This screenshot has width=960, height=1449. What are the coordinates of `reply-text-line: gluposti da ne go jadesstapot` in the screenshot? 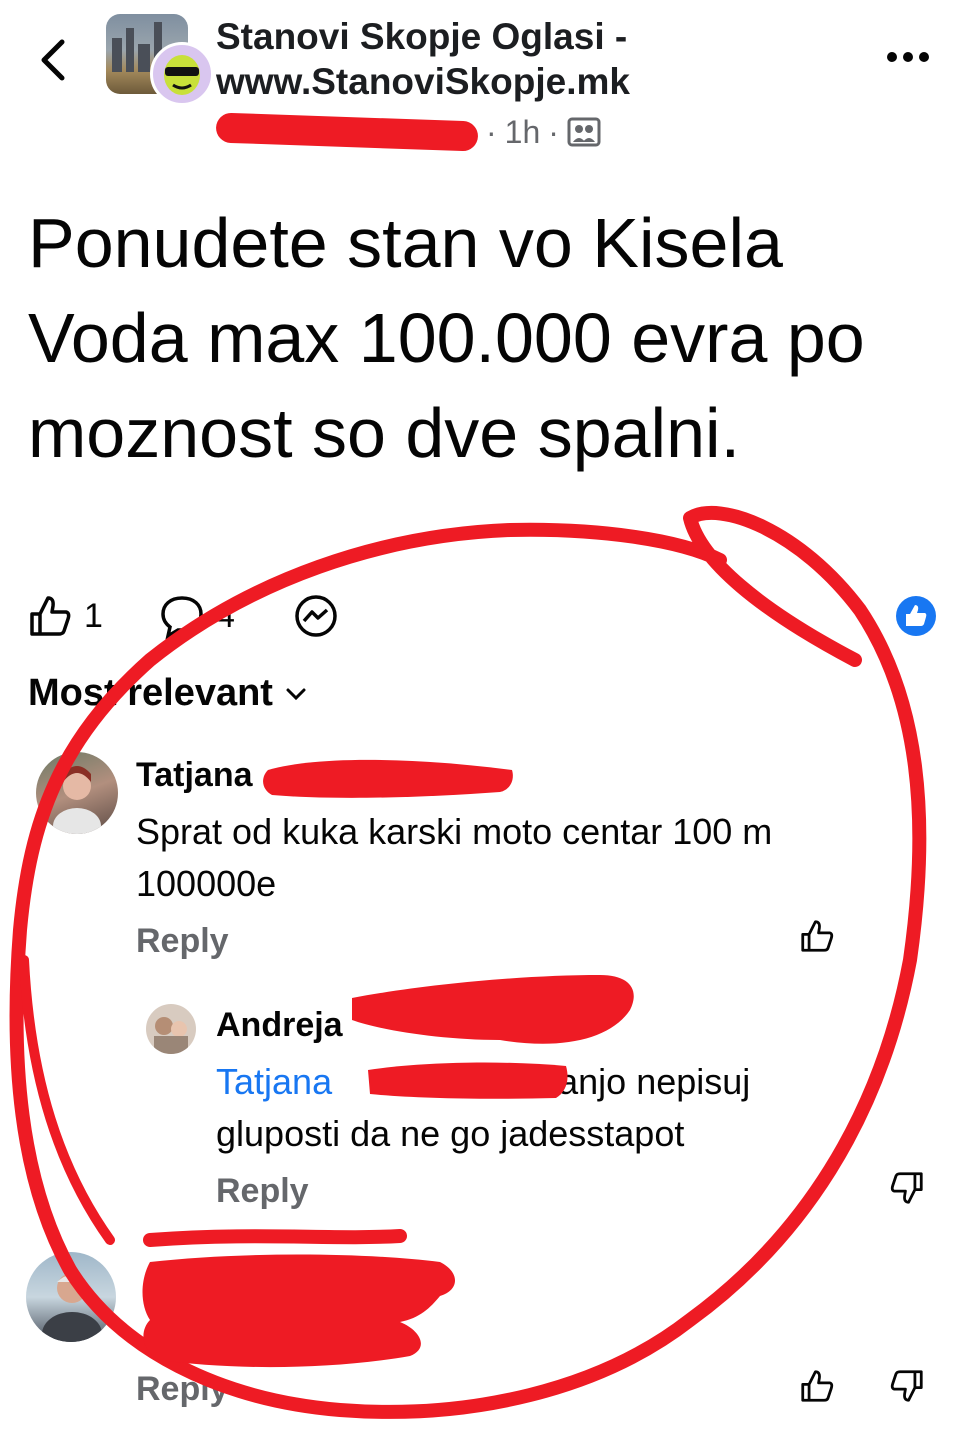 It's located at (450, 1133).